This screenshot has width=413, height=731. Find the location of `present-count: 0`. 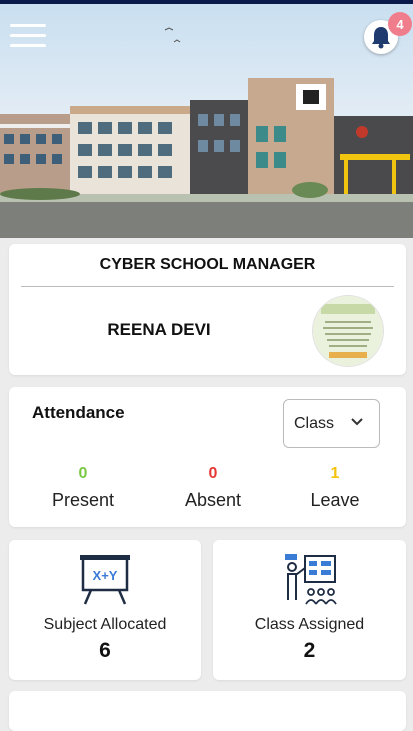

present-count: 0 is located at coordinates (83, 473).